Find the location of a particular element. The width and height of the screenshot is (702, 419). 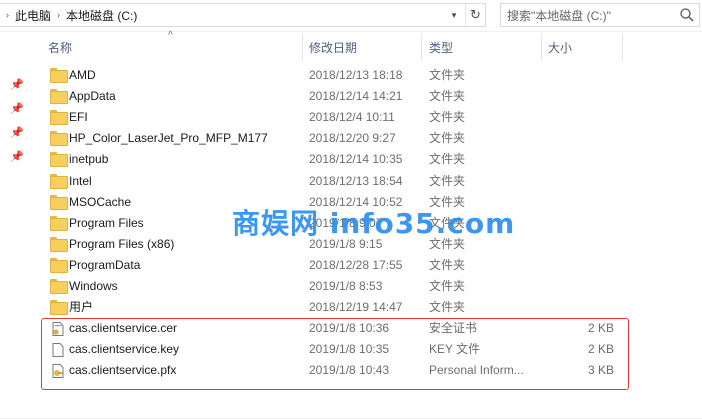

file-date: 2018/12/13 18:54 is located at coordinates (356, 181).